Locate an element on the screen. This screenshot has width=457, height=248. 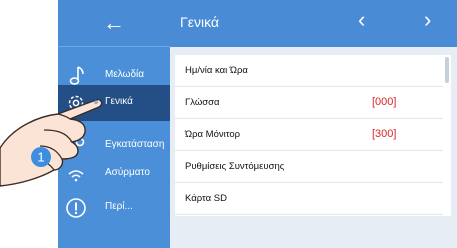
back-button: ← is located at coordinates (114, 23).